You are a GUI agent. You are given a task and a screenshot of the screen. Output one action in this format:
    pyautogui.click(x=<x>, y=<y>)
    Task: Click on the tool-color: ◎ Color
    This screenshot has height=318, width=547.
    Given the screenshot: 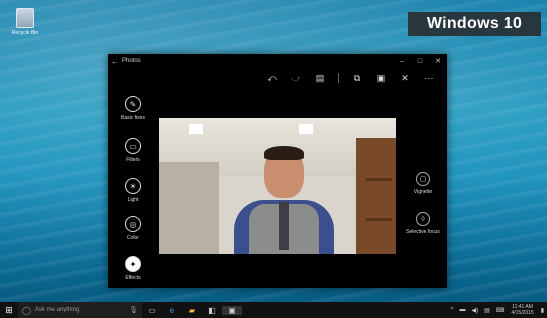 What is the action you would take?
    pyautogui.click(x=133, y=228)
    